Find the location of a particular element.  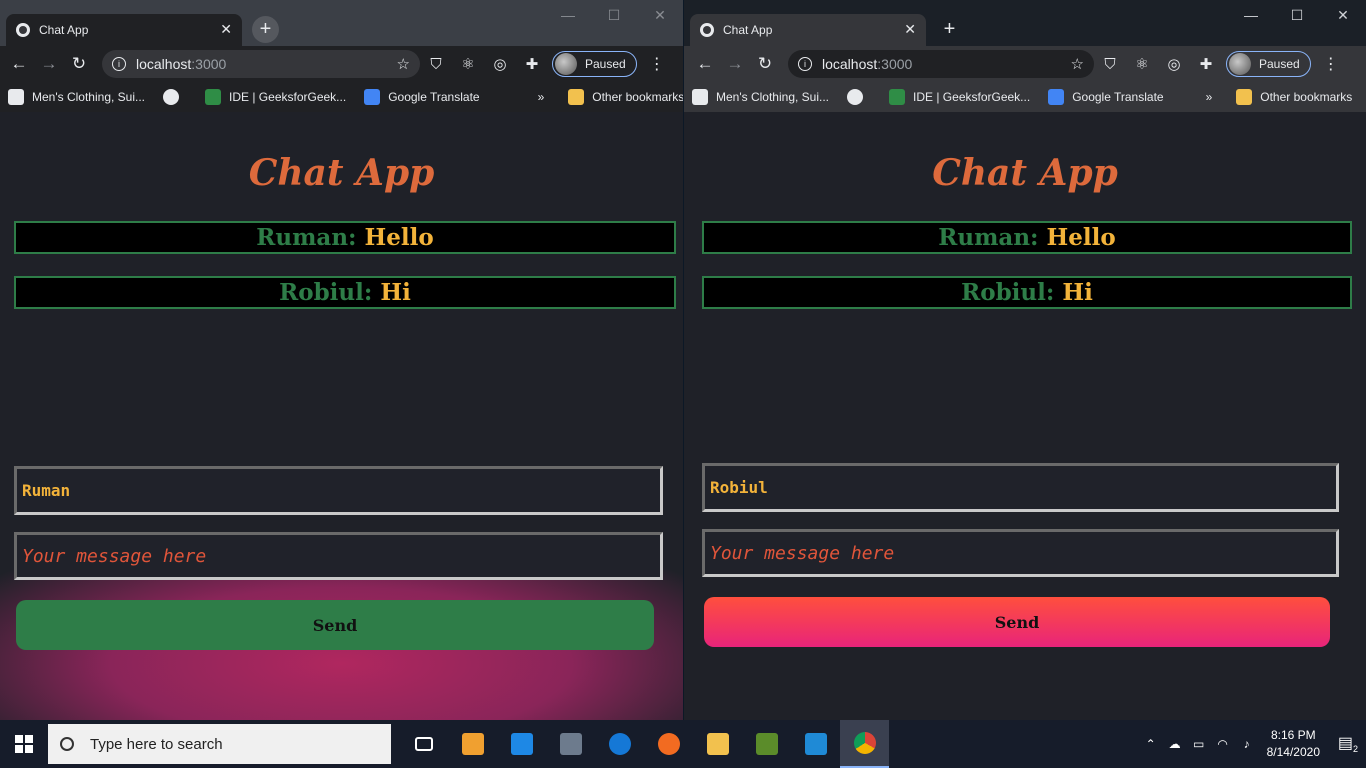

window-controls: — ☐ ✕ is located at coordinates (1297, 15).